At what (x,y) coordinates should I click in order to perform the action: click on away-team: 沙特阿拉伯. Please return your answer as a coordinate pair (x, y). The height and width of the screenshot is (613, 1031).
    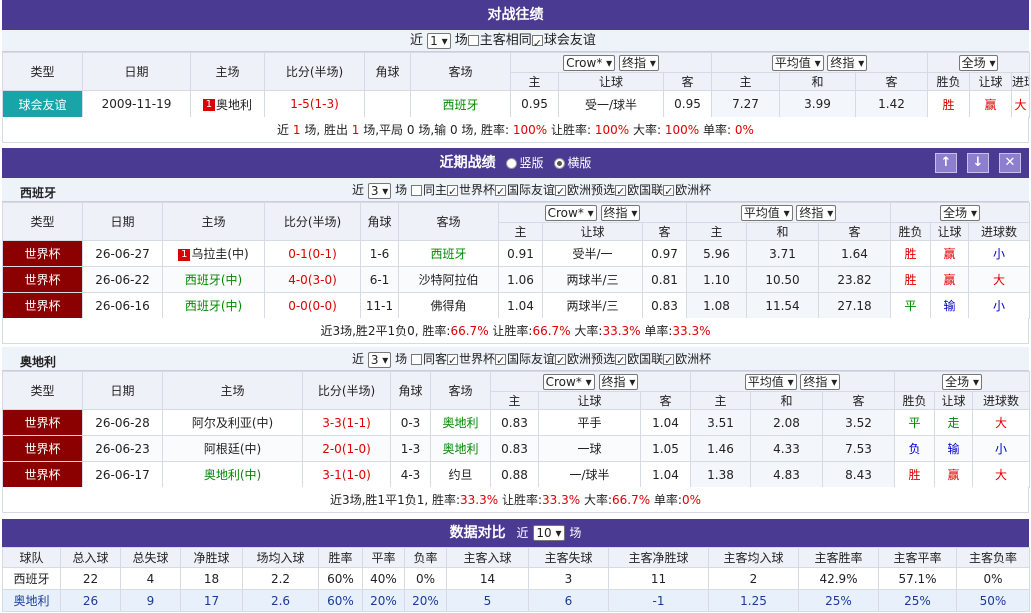
    Looking at the image, I should click on (448, 279).